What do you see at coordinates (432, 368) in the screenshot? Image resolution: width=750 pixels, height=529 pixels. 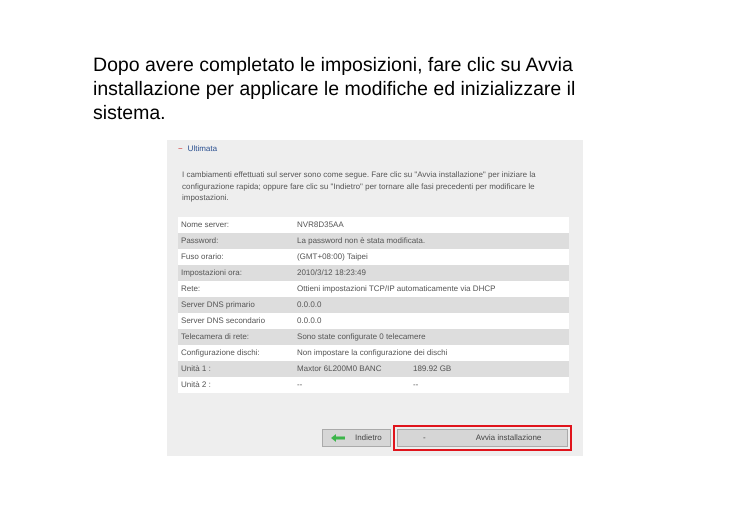 I see `row-value: 189.92 GB` at bounding box center [432, 368].